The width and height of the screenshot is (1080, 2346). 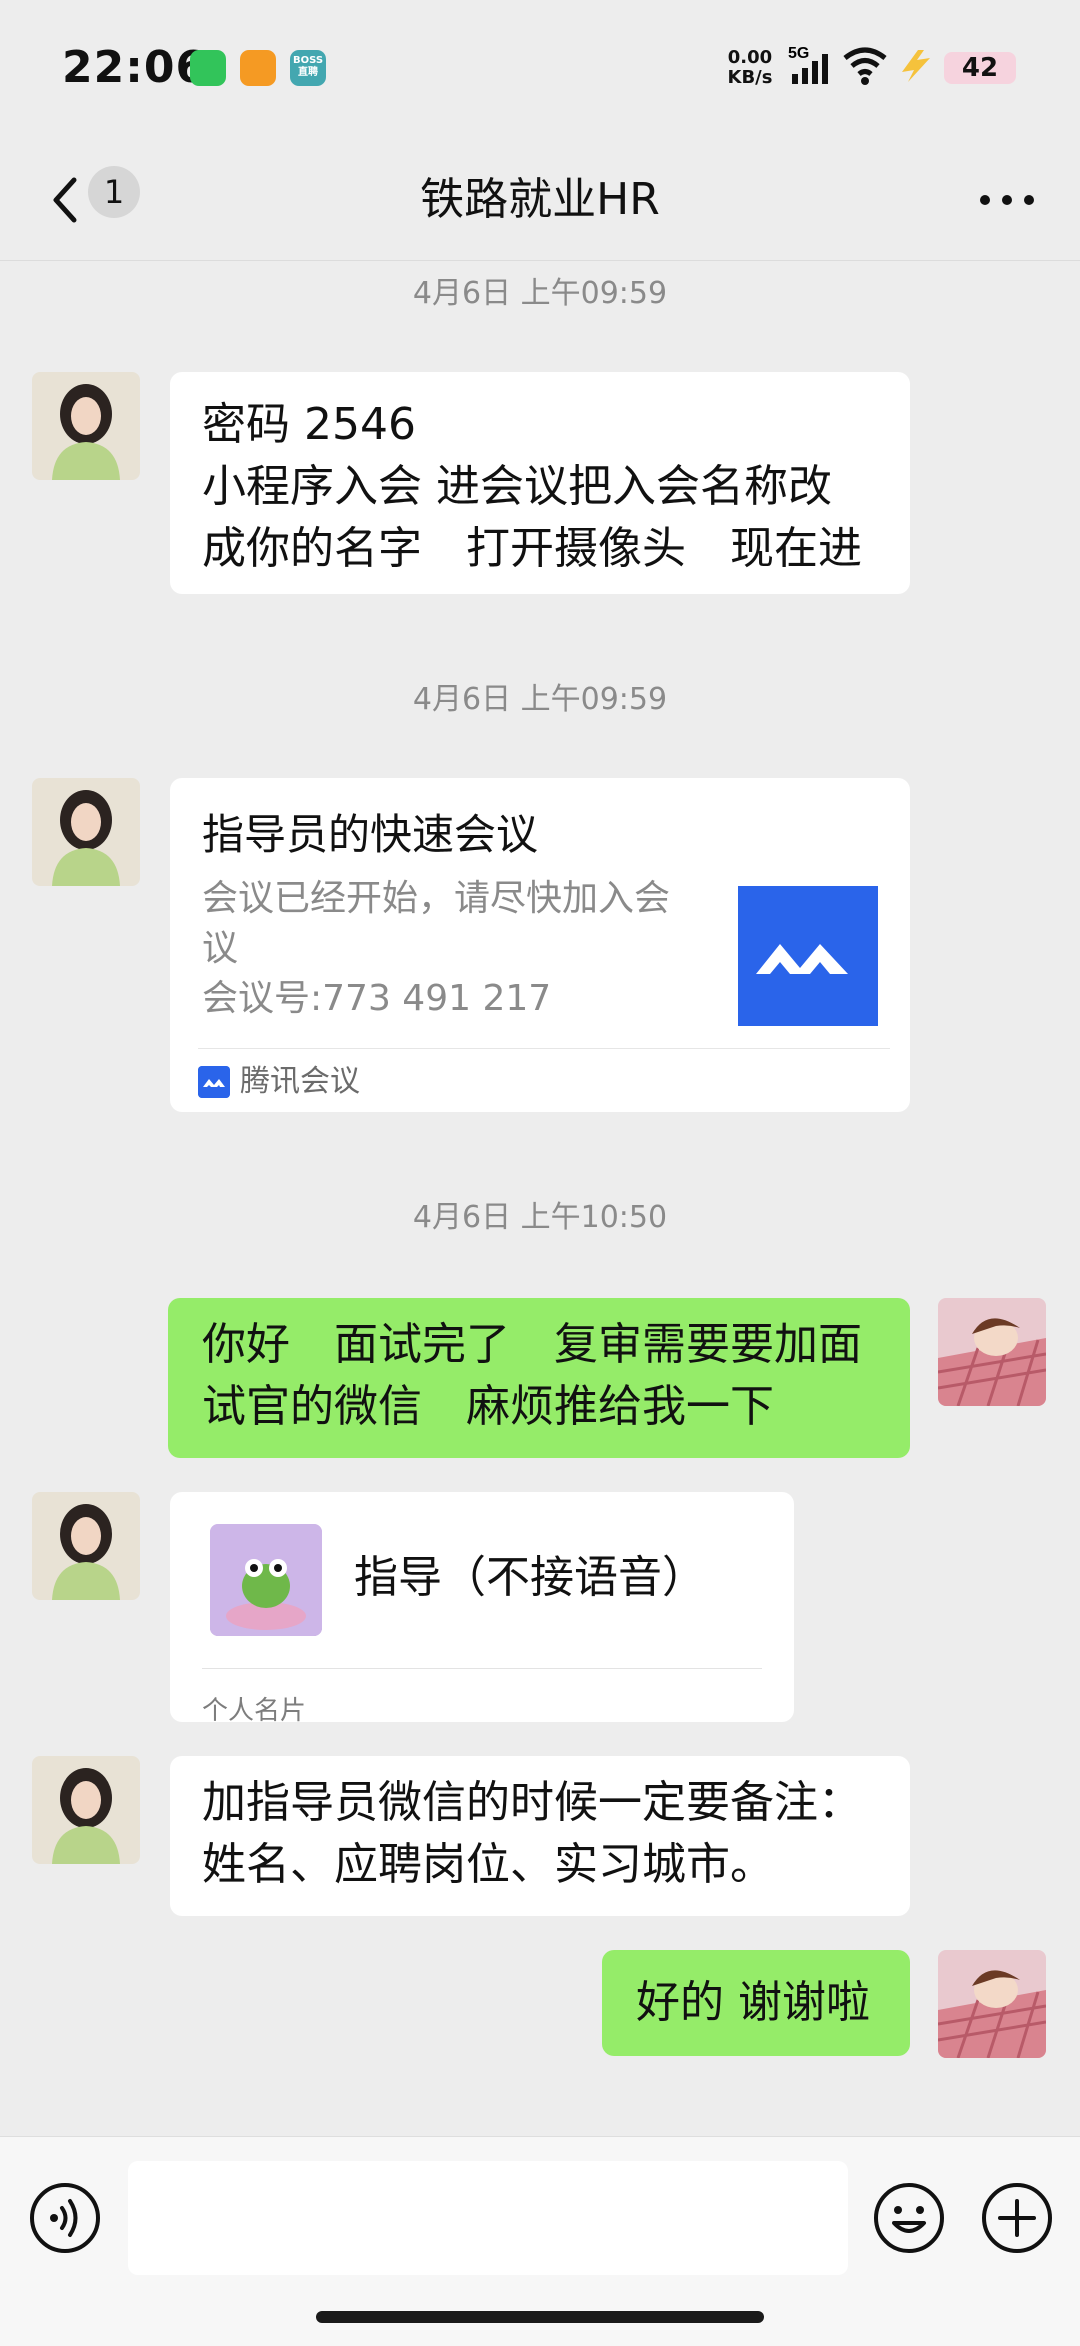 I want to click on chat-header: 铁路就业HR, so click(x=540, y=200).